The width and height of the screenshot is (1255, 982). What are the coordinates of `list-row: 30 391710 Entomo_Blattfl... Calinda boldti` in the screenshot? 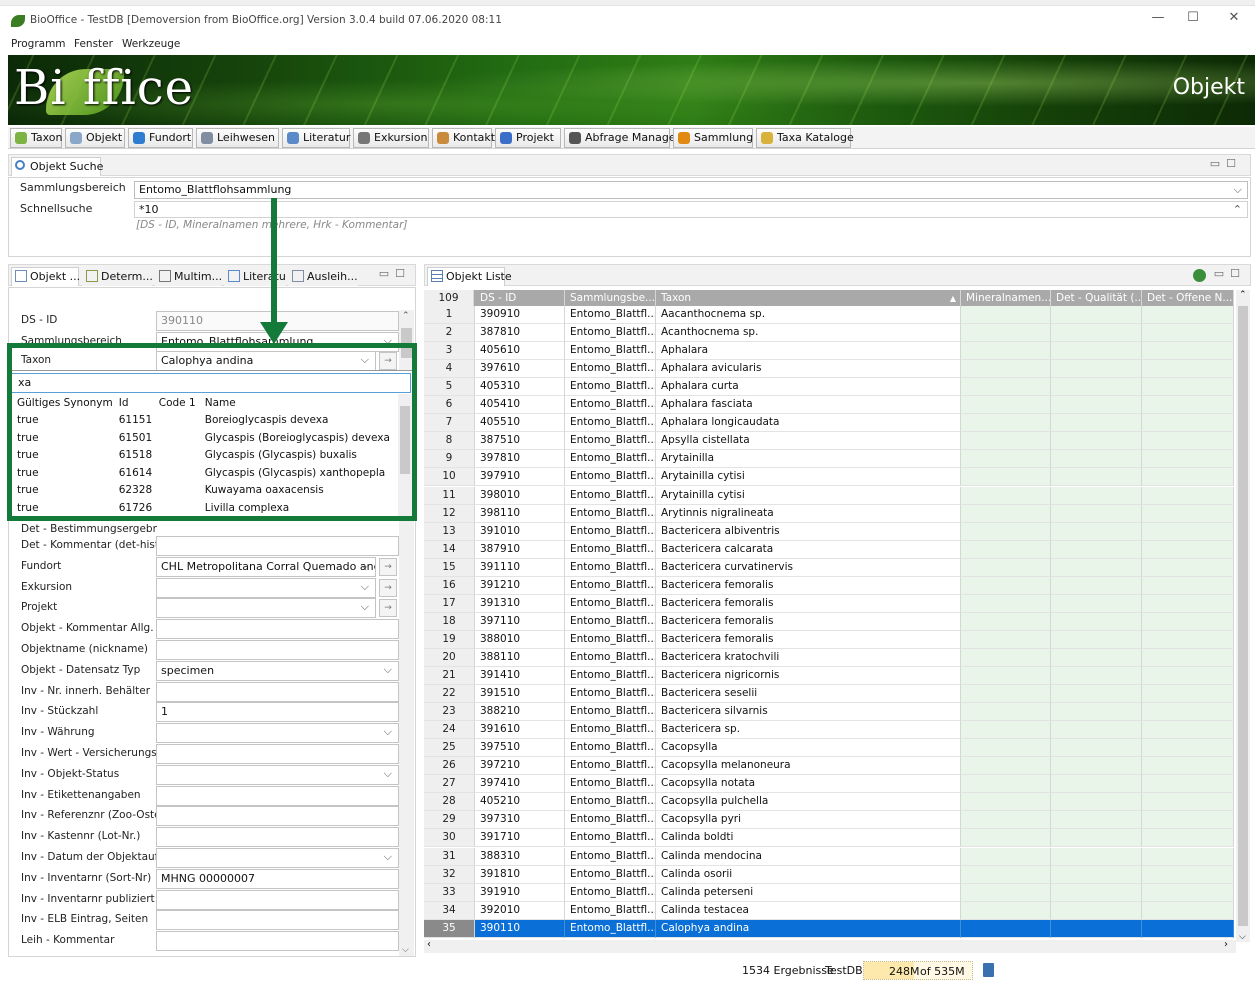 It's located at (829, 838).